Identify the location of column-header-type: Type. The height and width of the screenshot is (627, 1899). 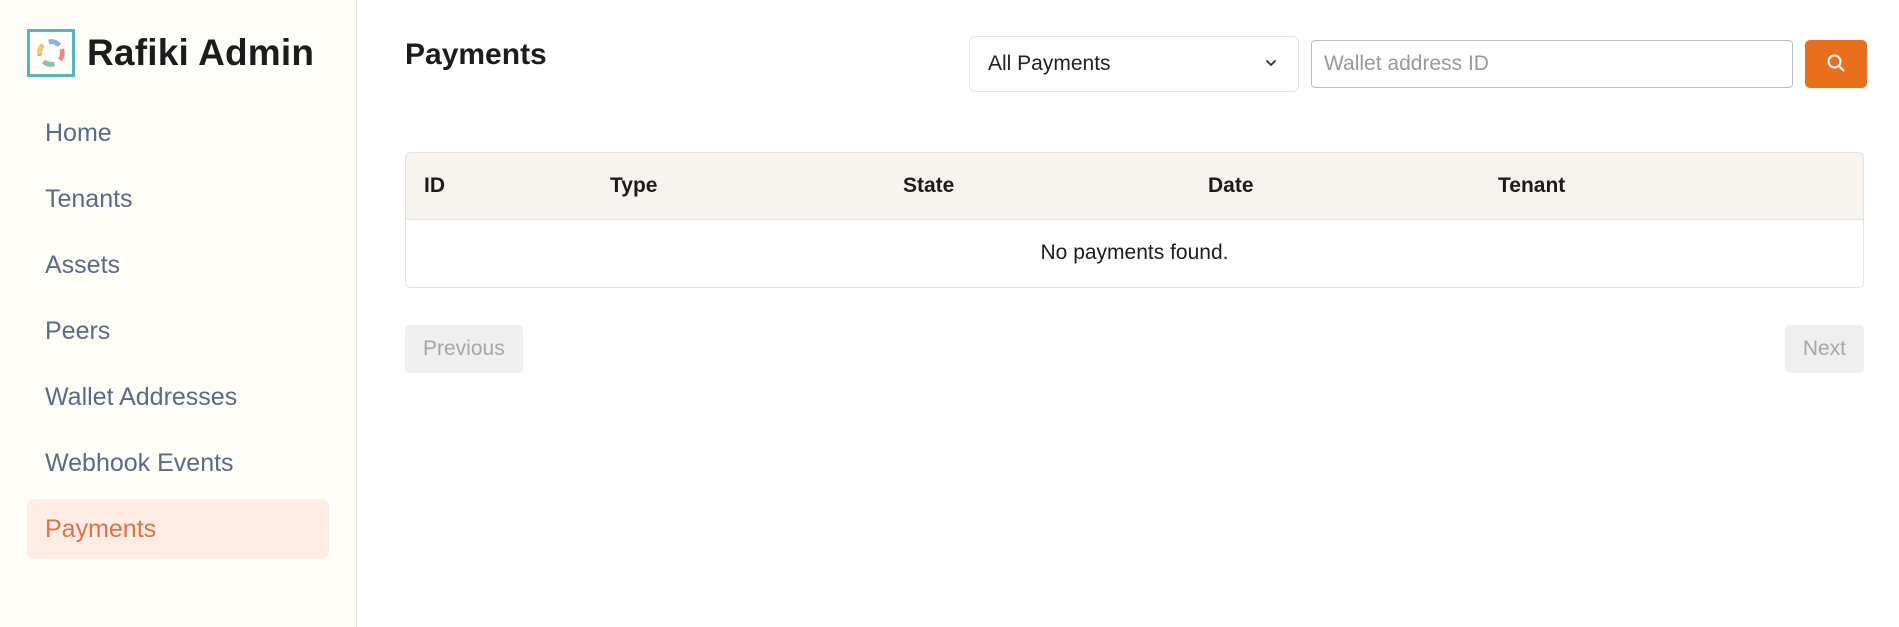
(756, 186).